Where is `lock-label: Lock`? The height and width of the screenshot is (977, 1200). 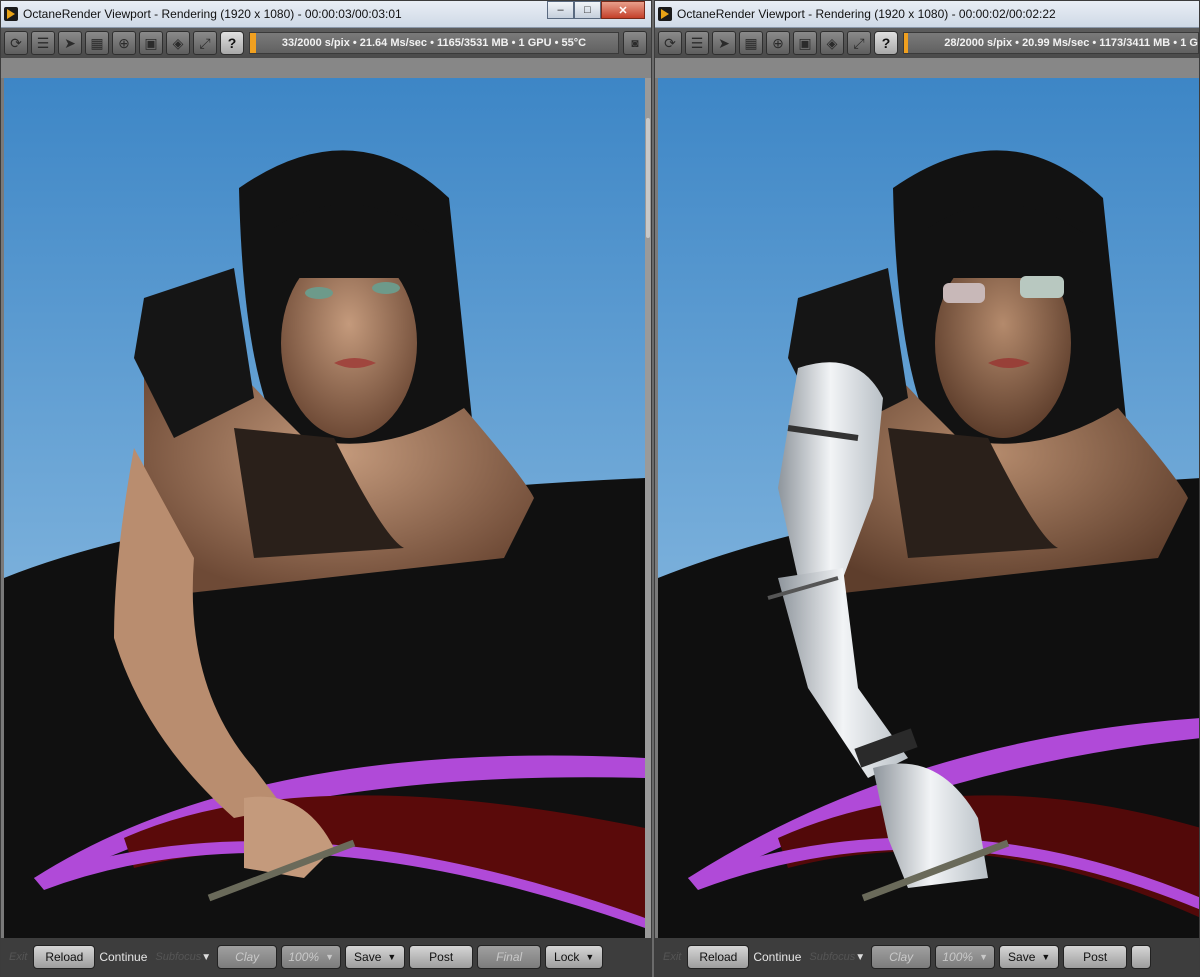
lock-label: Lock is located at coordinates (567, 957).